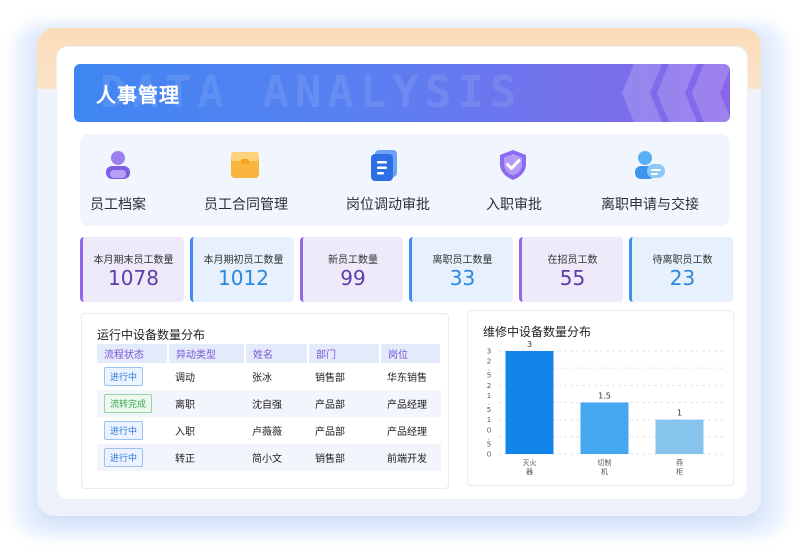 This screenshot has height=560, width=800. Describe the element at coordinates (529, 344) in the screenshot. I see `bar-value-label: 3` at that location.